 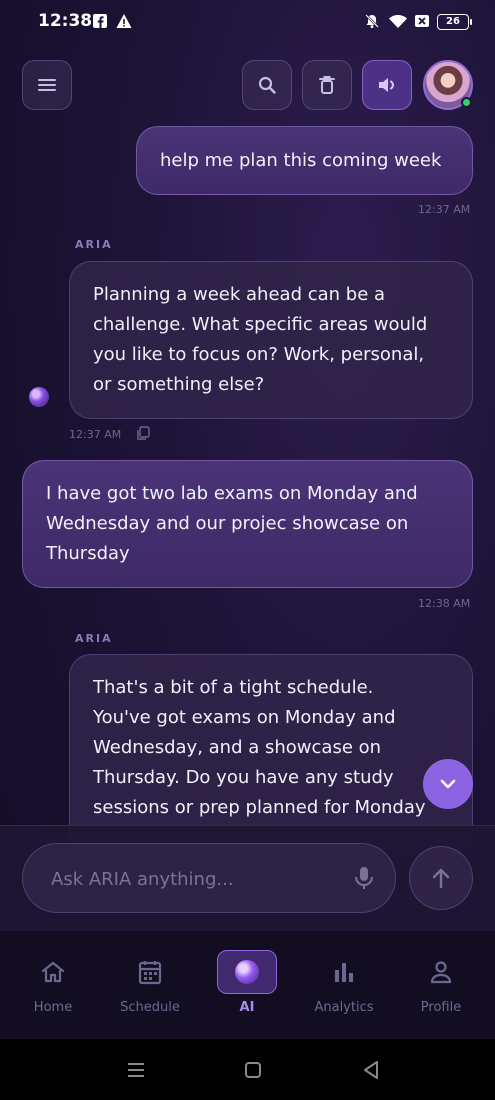 I want to click on send-button, so click(x=441, y=878).